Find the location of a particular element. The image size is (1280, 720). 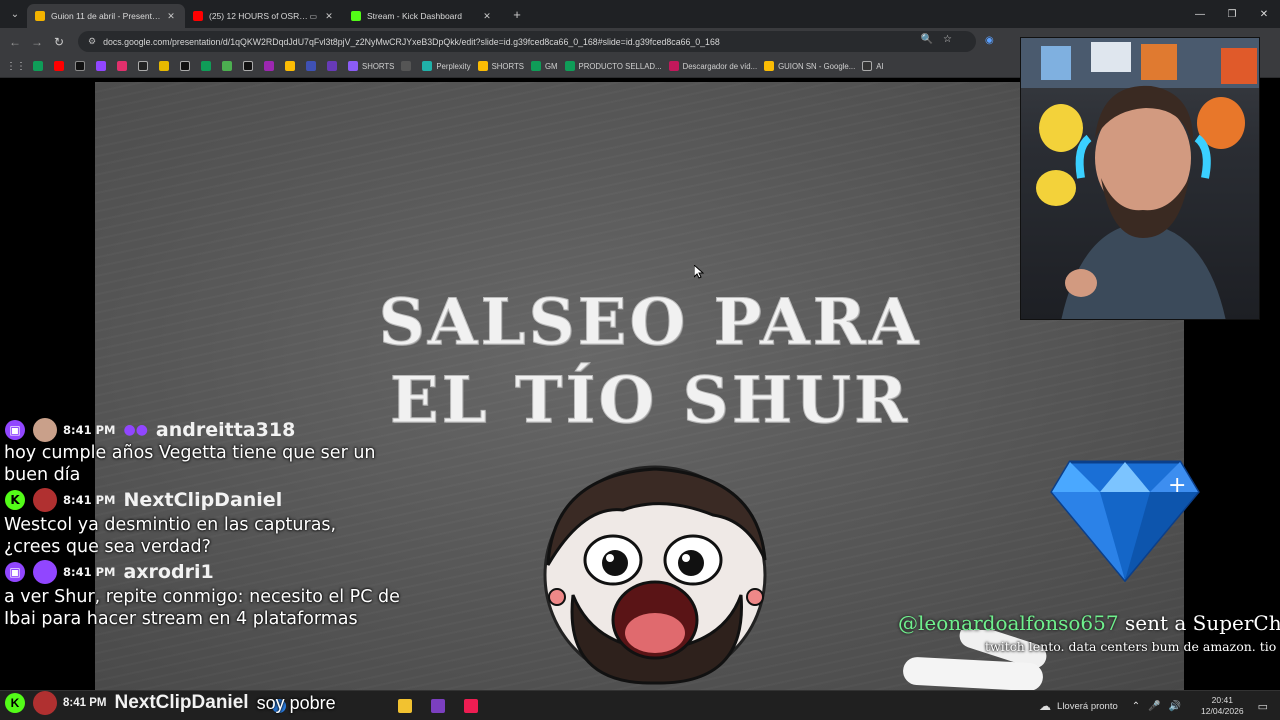

shouting-avatar-image is located at coordinates (655, 575).